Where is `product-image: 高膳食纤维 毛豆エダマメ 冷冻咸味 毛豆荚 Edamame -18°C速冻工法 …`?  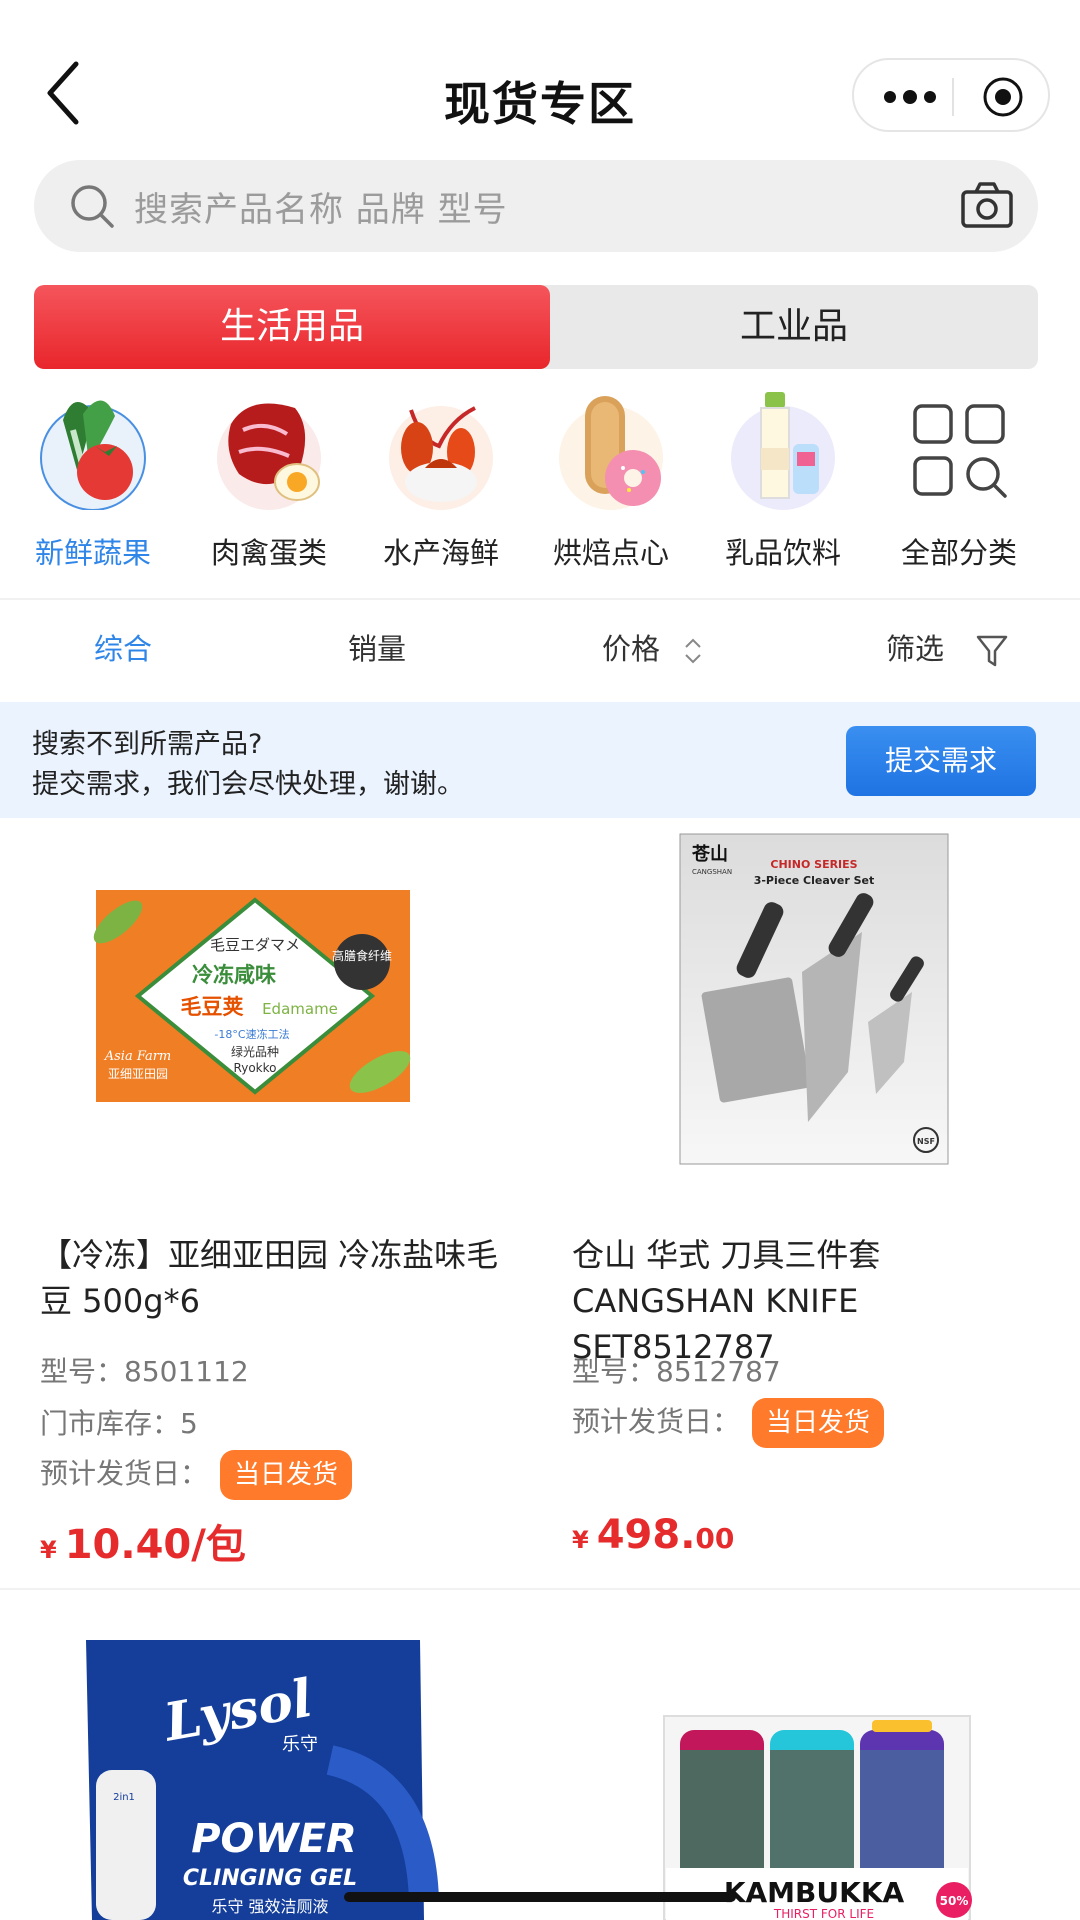
product-image: 高膳食纤维 毛豆エダマメ 冷冻咸味 毛豆荚 Edamame -18°C速冻工法 … is located at coordinates (270, 1017).